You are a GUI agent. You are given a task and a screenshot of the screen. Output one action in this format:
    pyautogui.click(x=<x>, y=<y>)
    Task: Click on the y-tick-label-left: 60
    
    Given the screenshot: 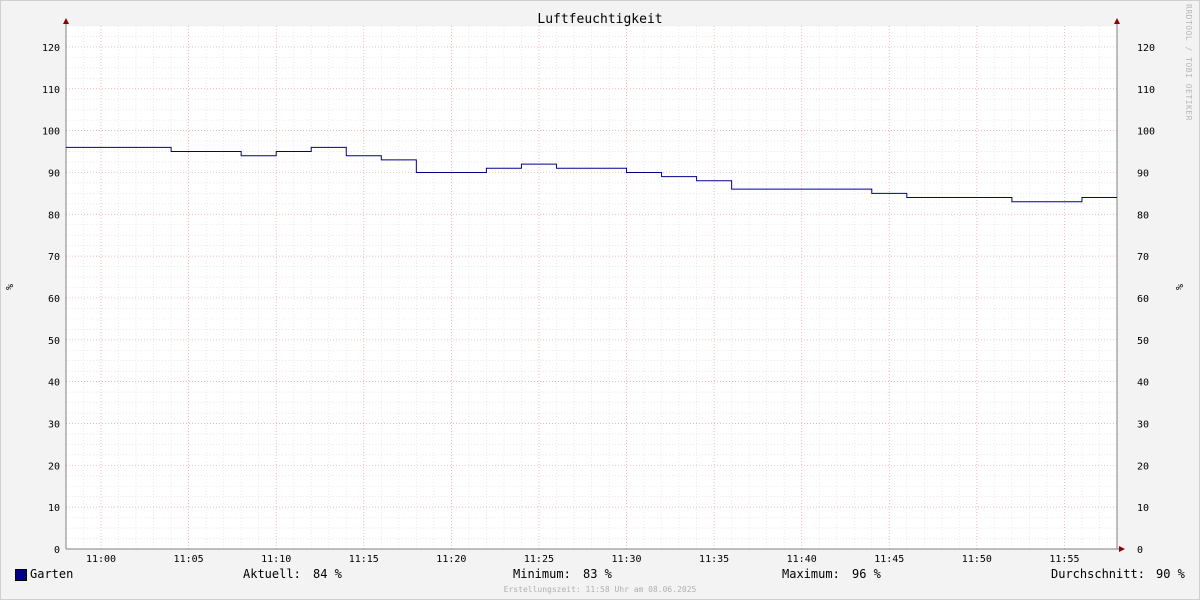 What is the action you would take?
    pyautogui.click(x=54, y=299)
    